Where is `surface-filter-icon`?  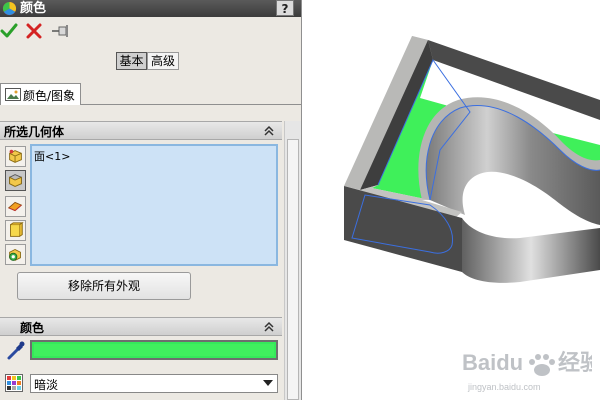 surface-filter-icon is located at coordinates (15, 206).